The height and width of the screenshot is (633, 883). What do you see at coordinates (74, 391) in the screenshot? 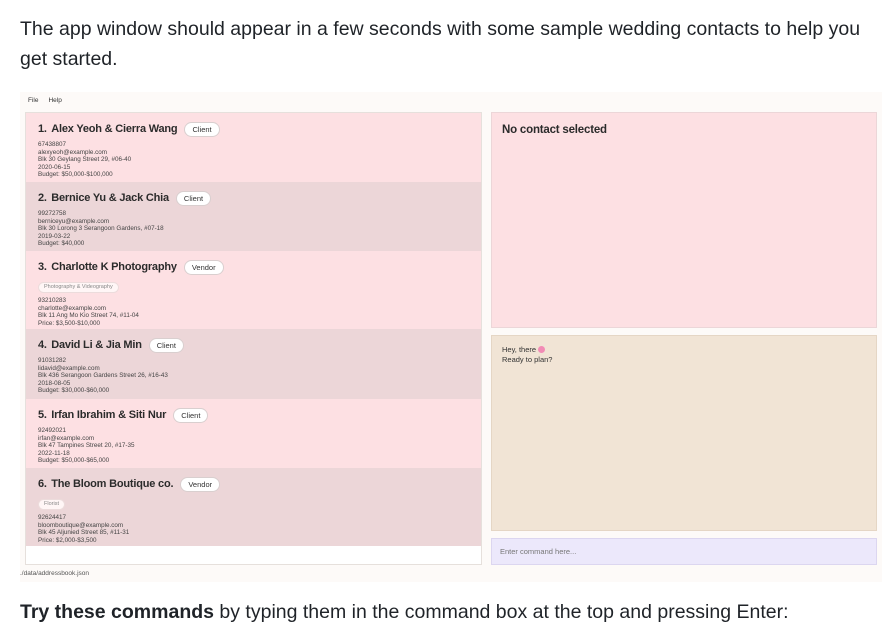
I see `contact-budget: Budget: $30,000-$60,000` at bounding box center [74, 391].